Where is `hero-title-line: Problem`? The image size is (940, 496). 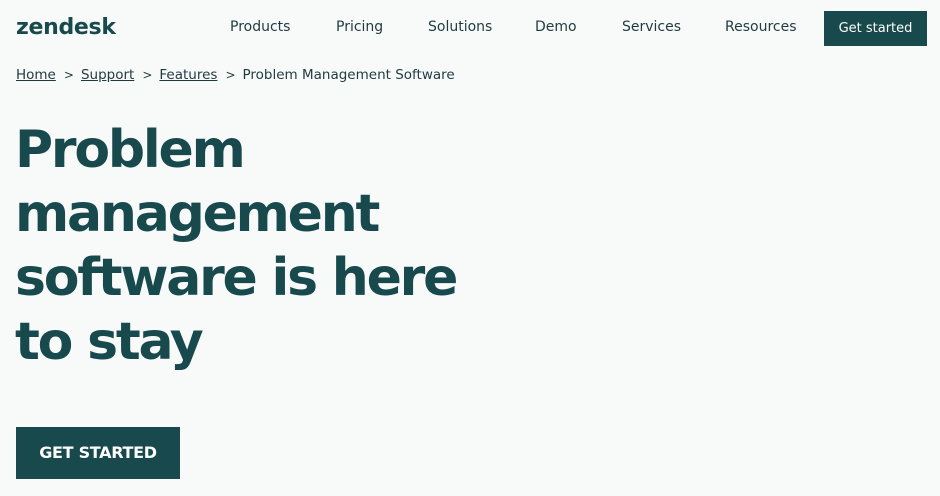 hero-title-line: Problem is located at coordinates (130, 150).